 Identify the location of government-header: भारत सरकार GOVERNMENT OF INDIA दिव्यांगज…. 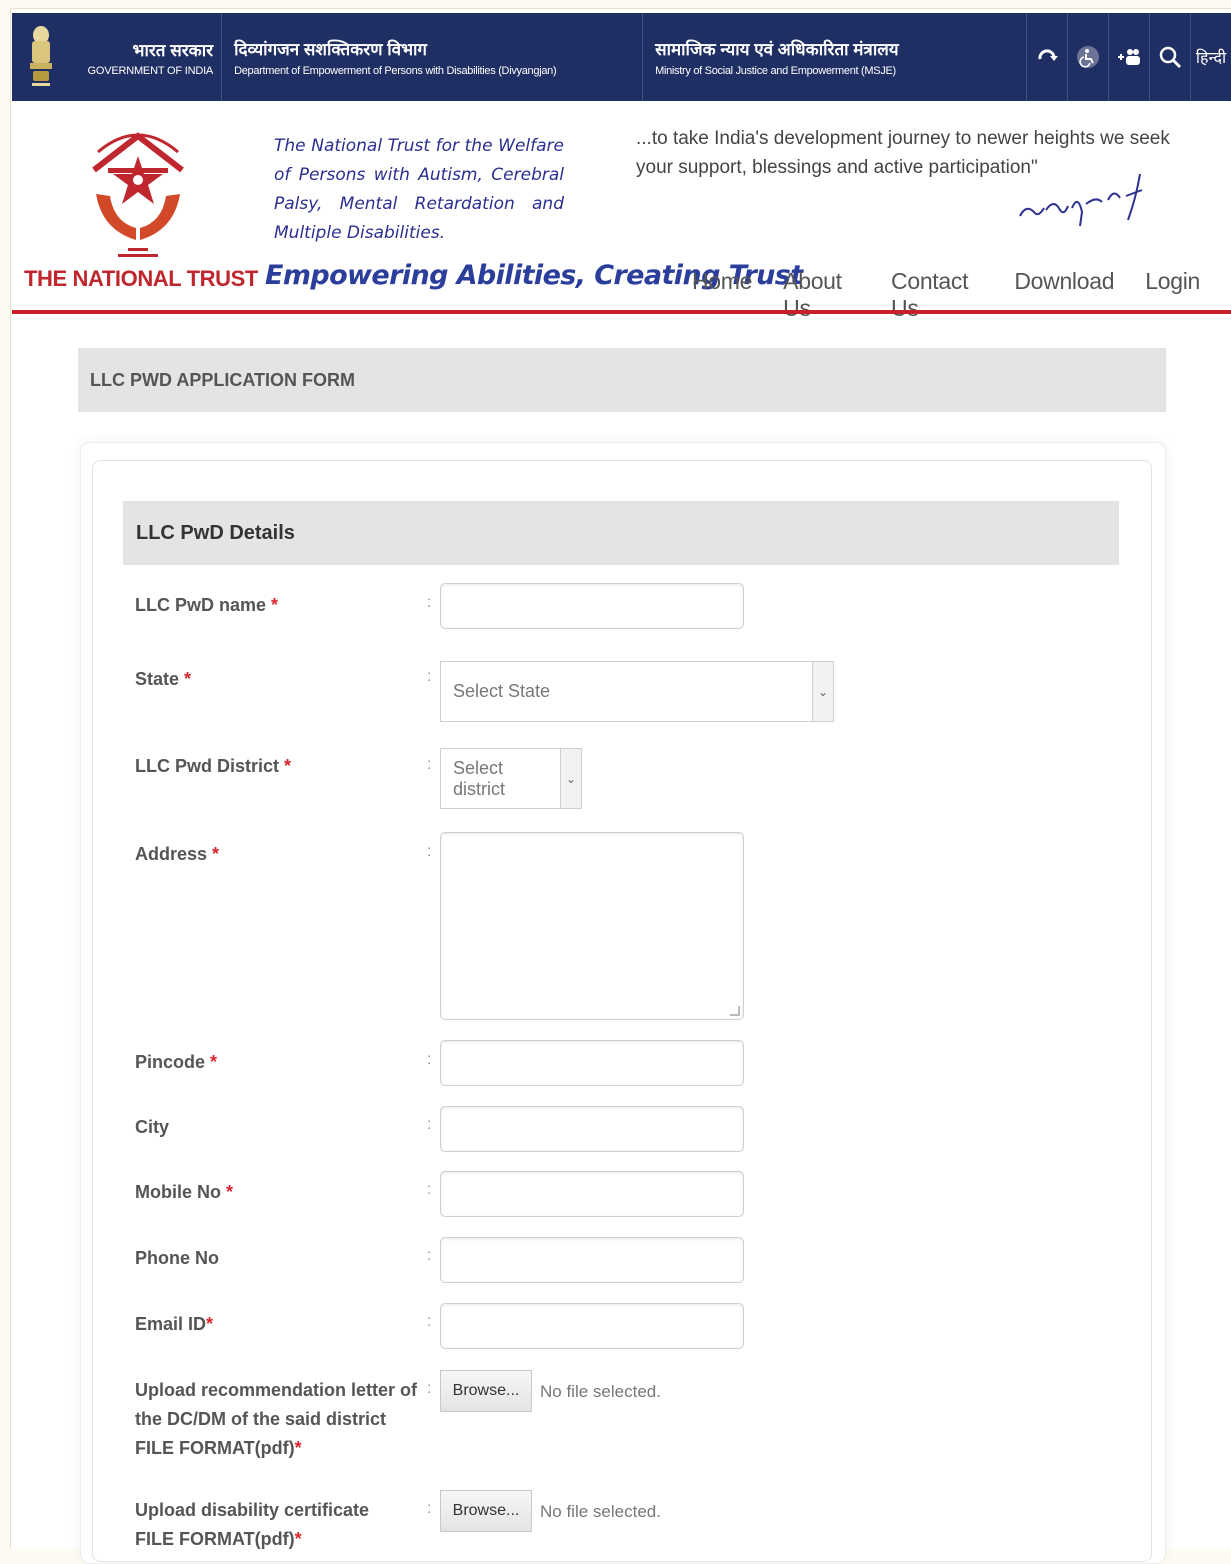
(621, 57).